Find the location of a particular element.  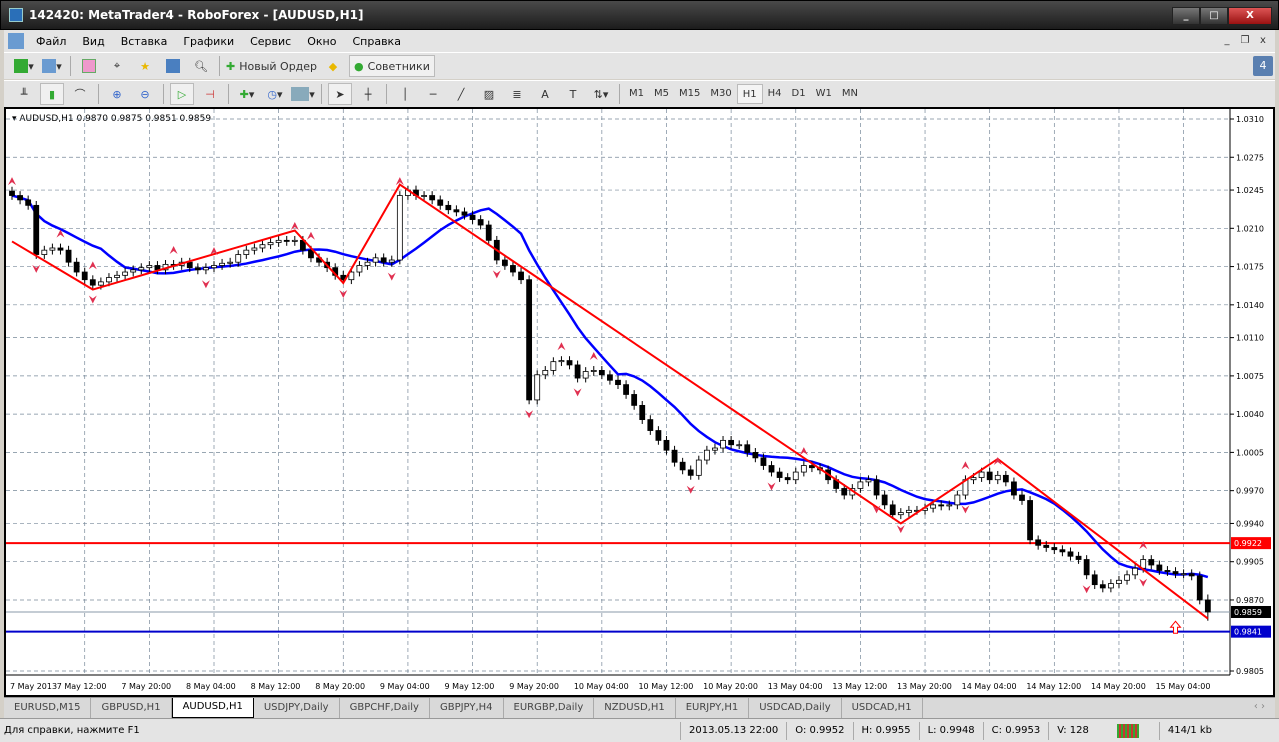

terminal-button is located at coordinates (173, 66).